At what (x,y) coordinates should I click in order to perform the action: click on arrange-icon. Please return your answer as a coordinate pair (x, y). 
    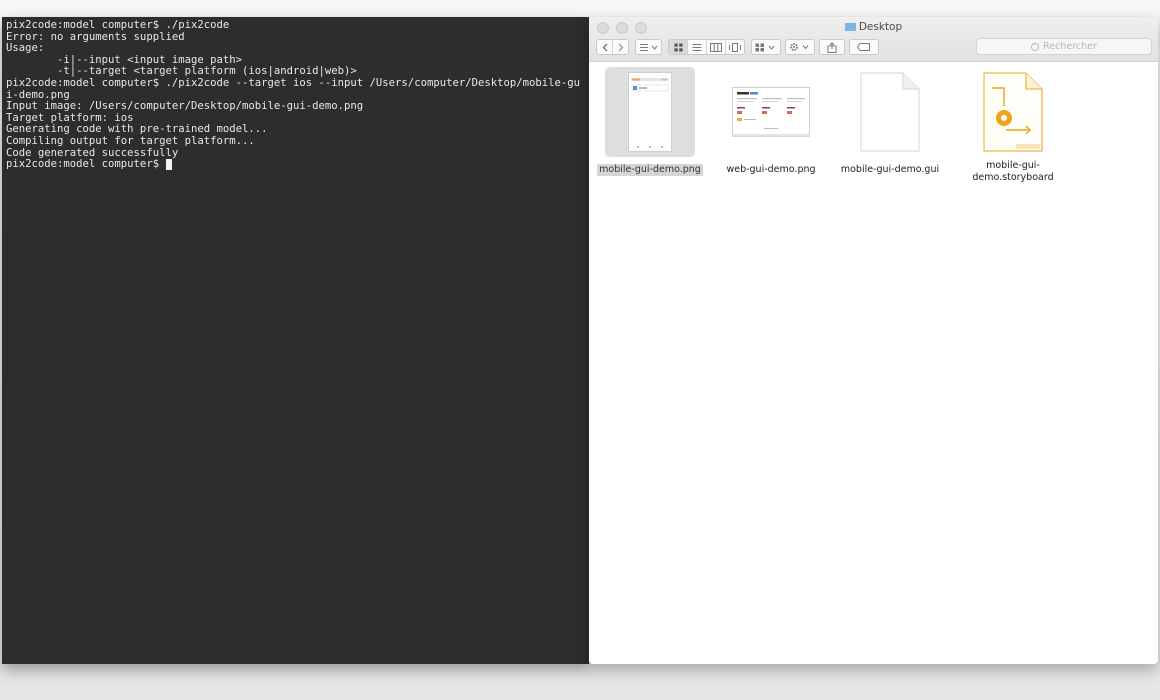
    Looking at the image, I should click on (648, 47).